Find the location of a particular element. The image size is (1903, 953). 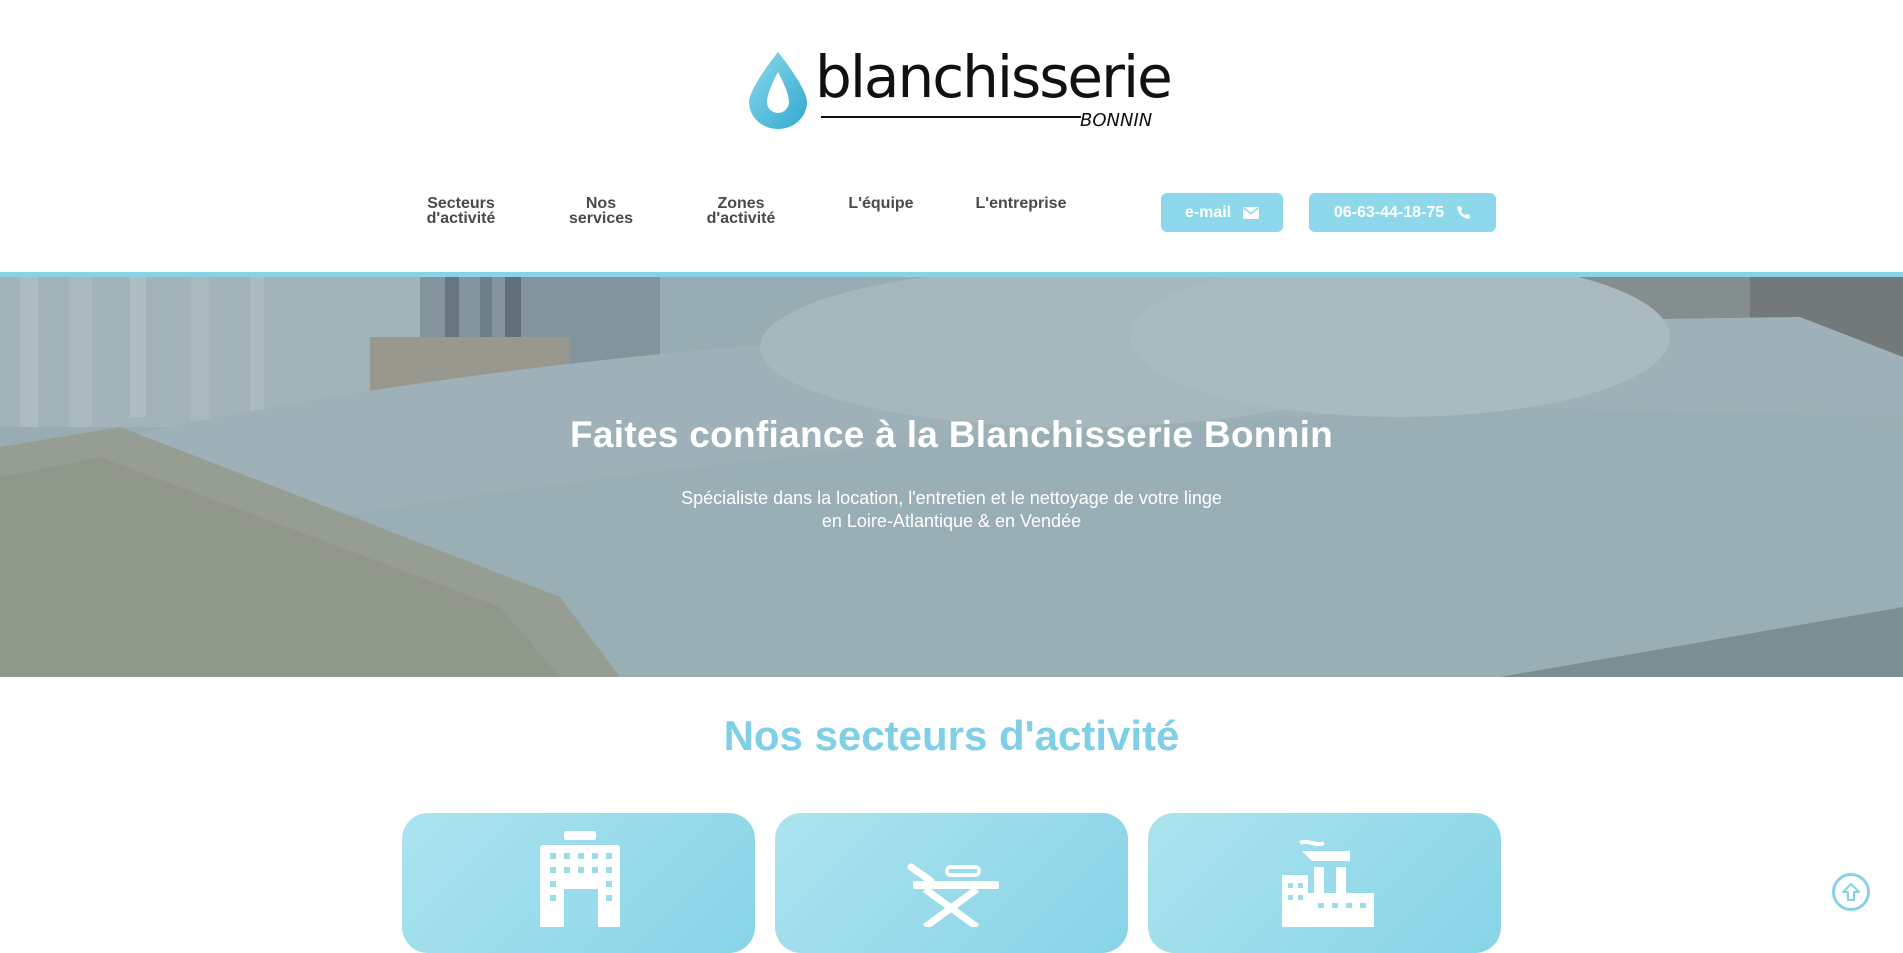

nav-label: L'entreprise is located at coordinates (1021, 203).